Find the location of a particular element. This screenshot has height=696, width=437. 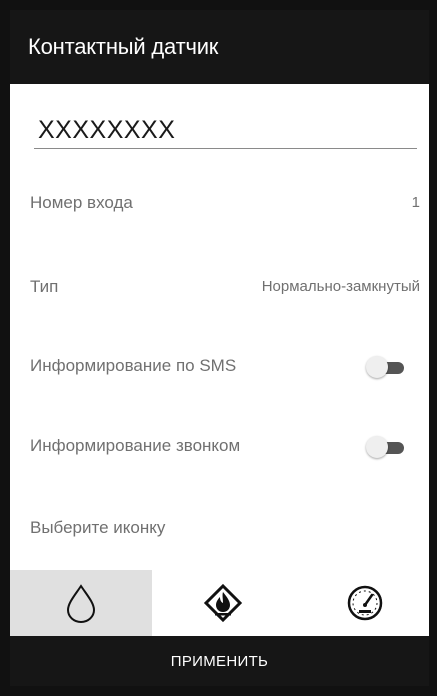

water-drop-icon is located at coordinates (81, 603).